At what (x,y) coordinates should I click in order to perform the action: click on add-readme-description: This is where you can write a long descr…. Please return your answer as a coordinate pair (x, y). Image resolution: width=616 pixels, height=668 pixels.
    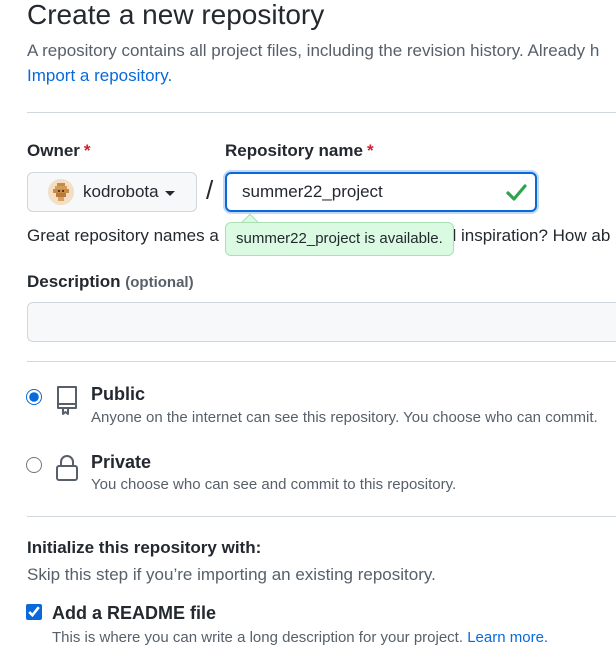
    Looking at the image, I should click on (300, 637).